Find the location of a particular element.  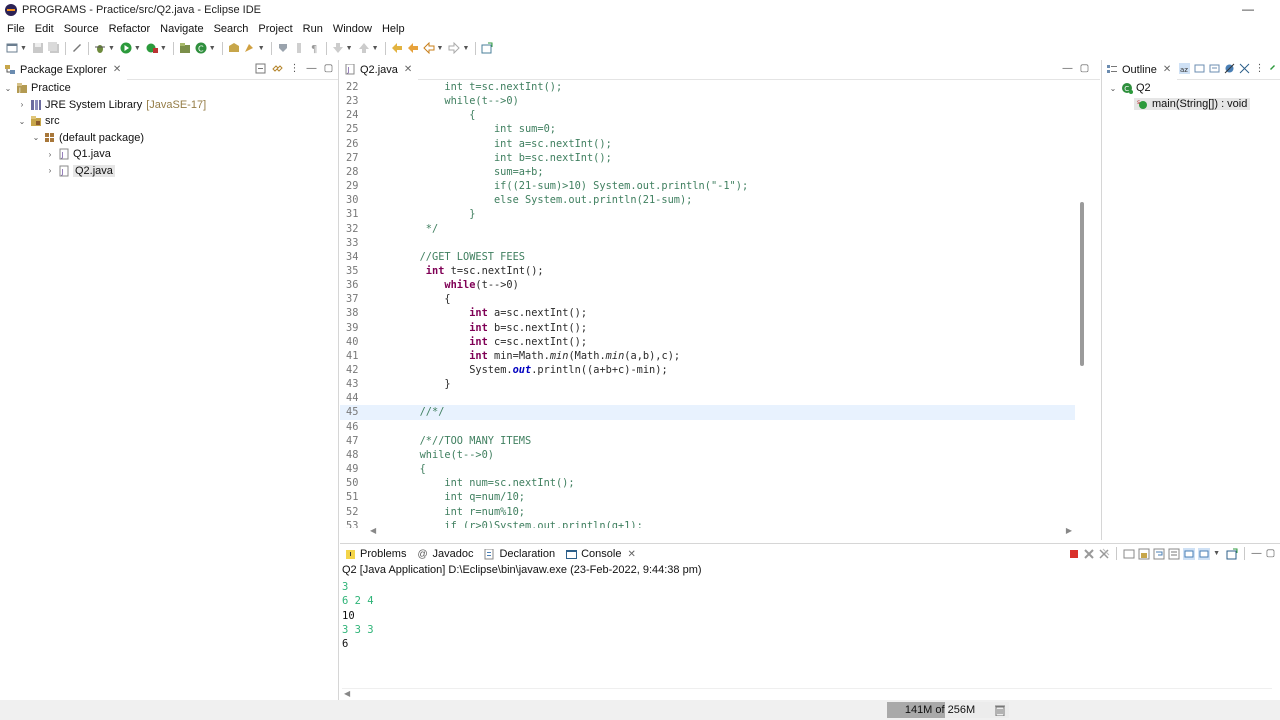

tree-item-q1-java: › J Q1.java is located at coordinates (169, 154).